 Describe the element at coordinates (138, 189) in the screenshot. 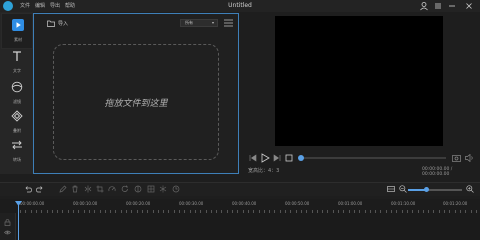

I see `color-icon` at that location.